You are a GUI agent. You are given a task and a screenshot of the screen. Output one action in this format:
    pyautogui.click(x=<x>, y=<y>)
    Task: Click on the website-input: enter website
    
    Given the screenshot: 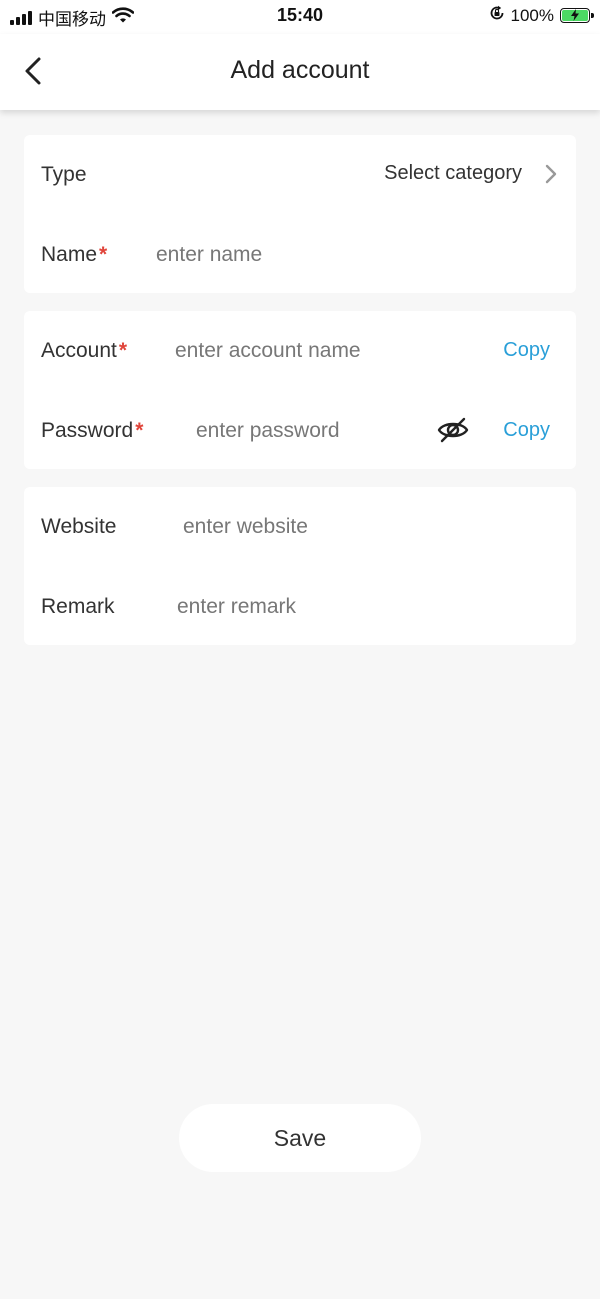 What is the action you would take?
    pyautogui.click(x=245, y=527)
    